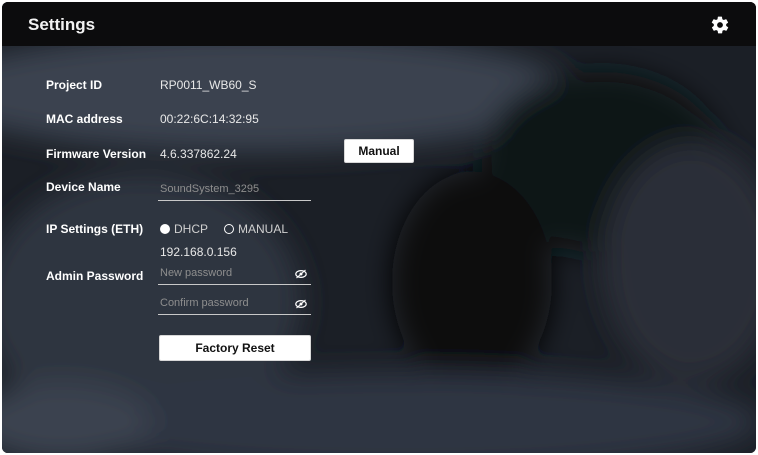 The width and height of the screenshot is (758, 455). What do you see at coordinates (224, 273) in the screenshot?
I see `new-password-input` at bounding box center [224, 273].